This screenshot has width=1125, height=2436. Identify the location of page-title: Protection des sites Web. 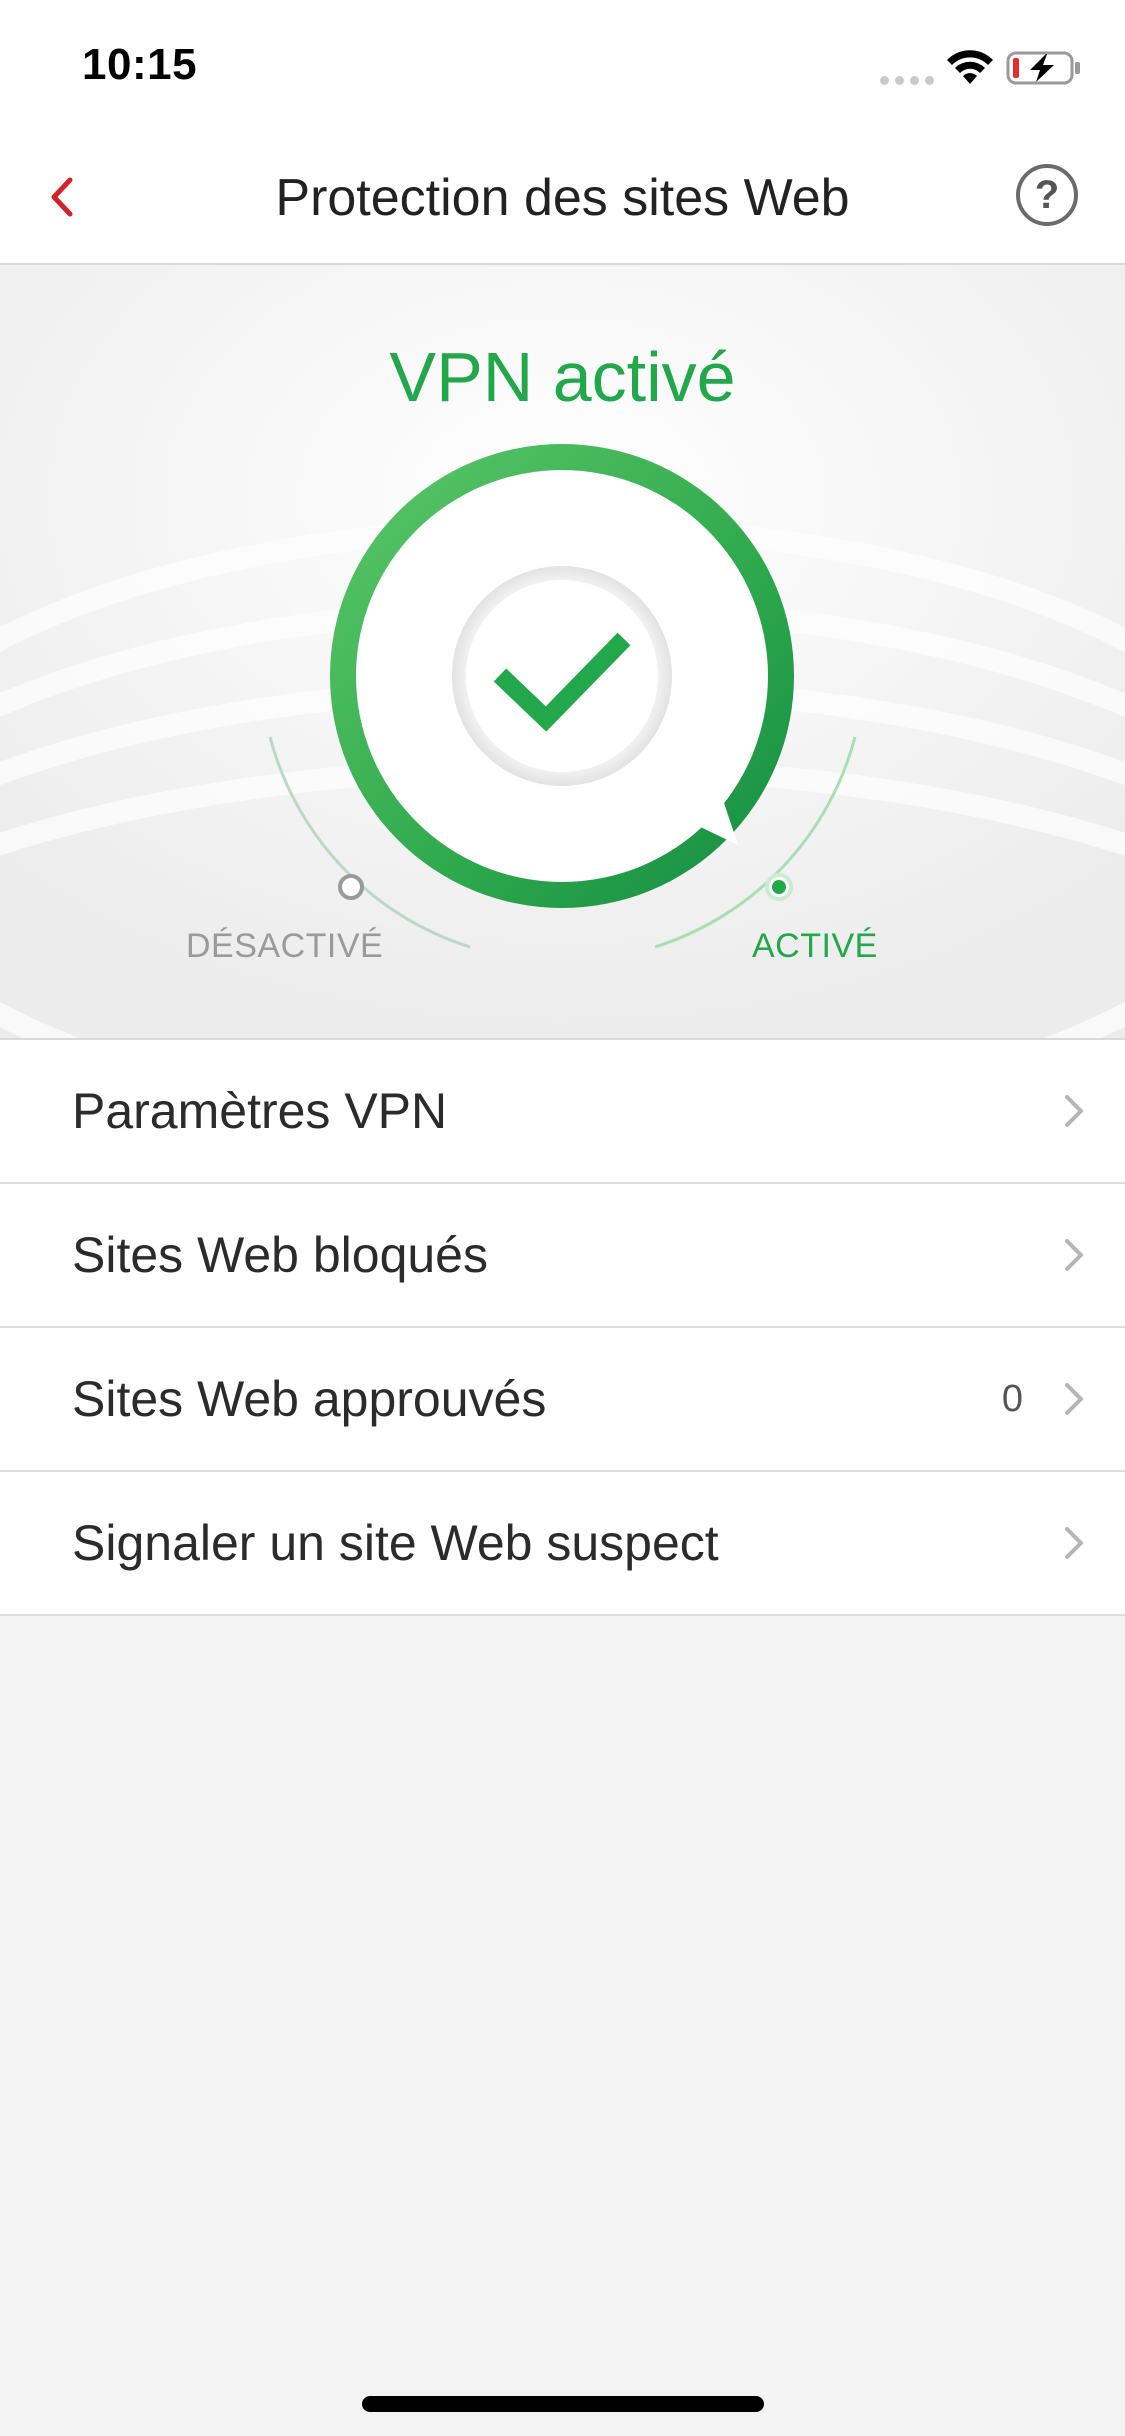
(562, 198).